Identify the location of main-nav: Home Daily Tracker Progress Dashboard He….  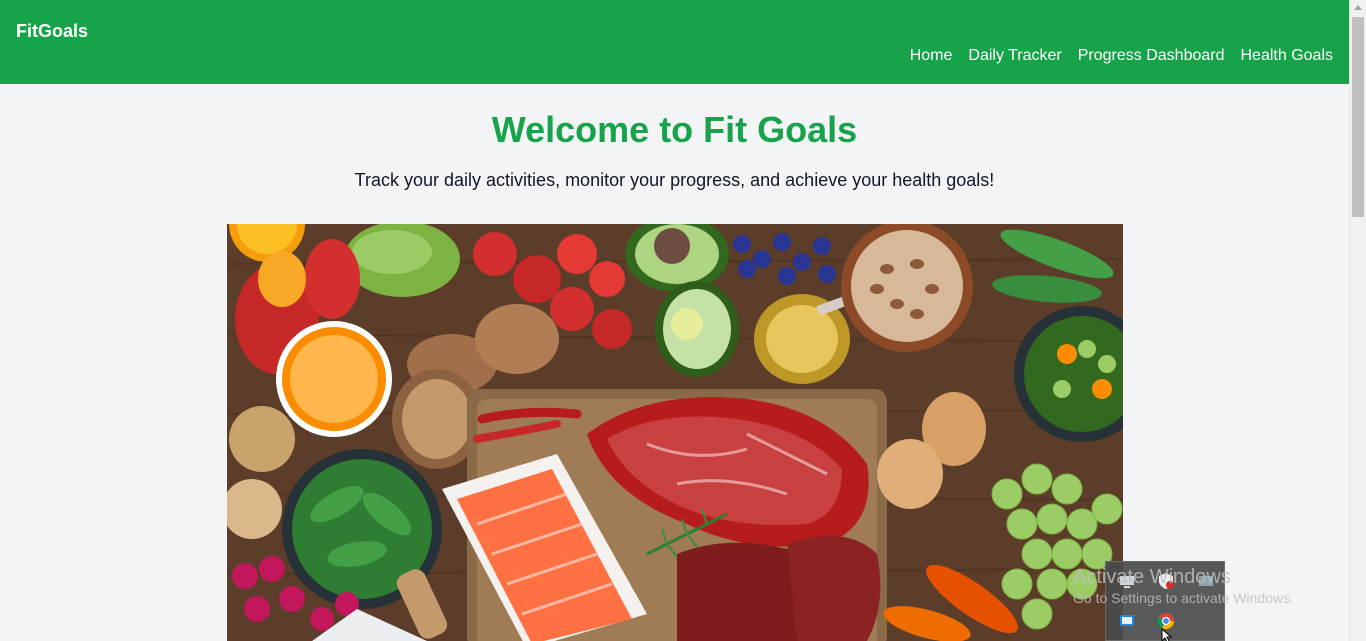
(1121, 56).